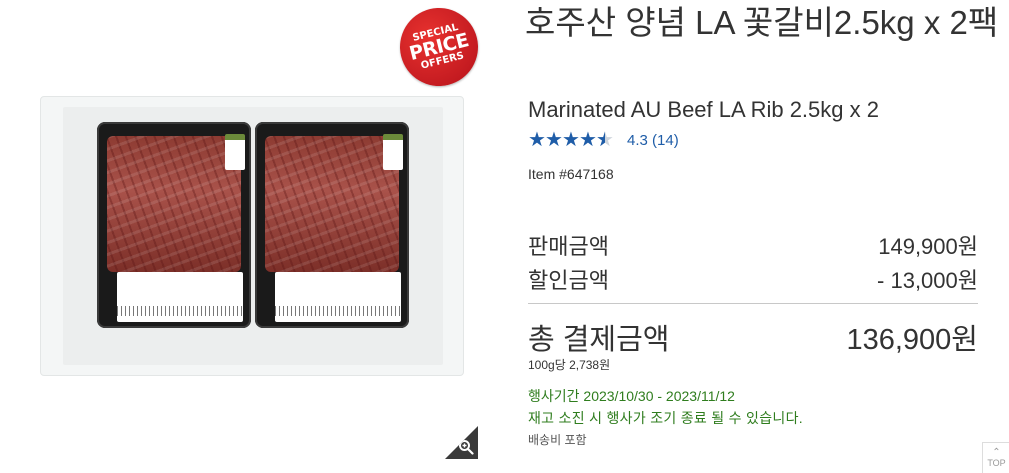 The image size is (1009, 473). What do you see at coordinates (568, 280) in the screenshot?
I see `discount-label: 할인금액` at bounding box center [568, 280].